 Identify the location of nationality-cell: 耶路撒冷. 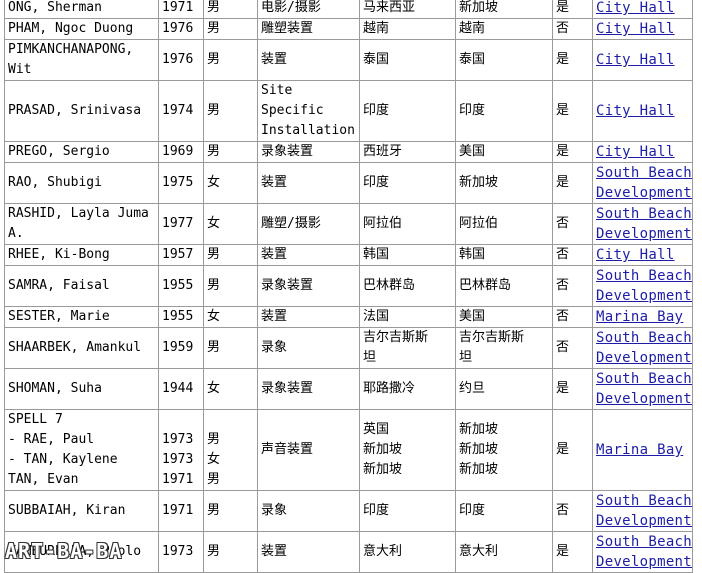
(407, 389).